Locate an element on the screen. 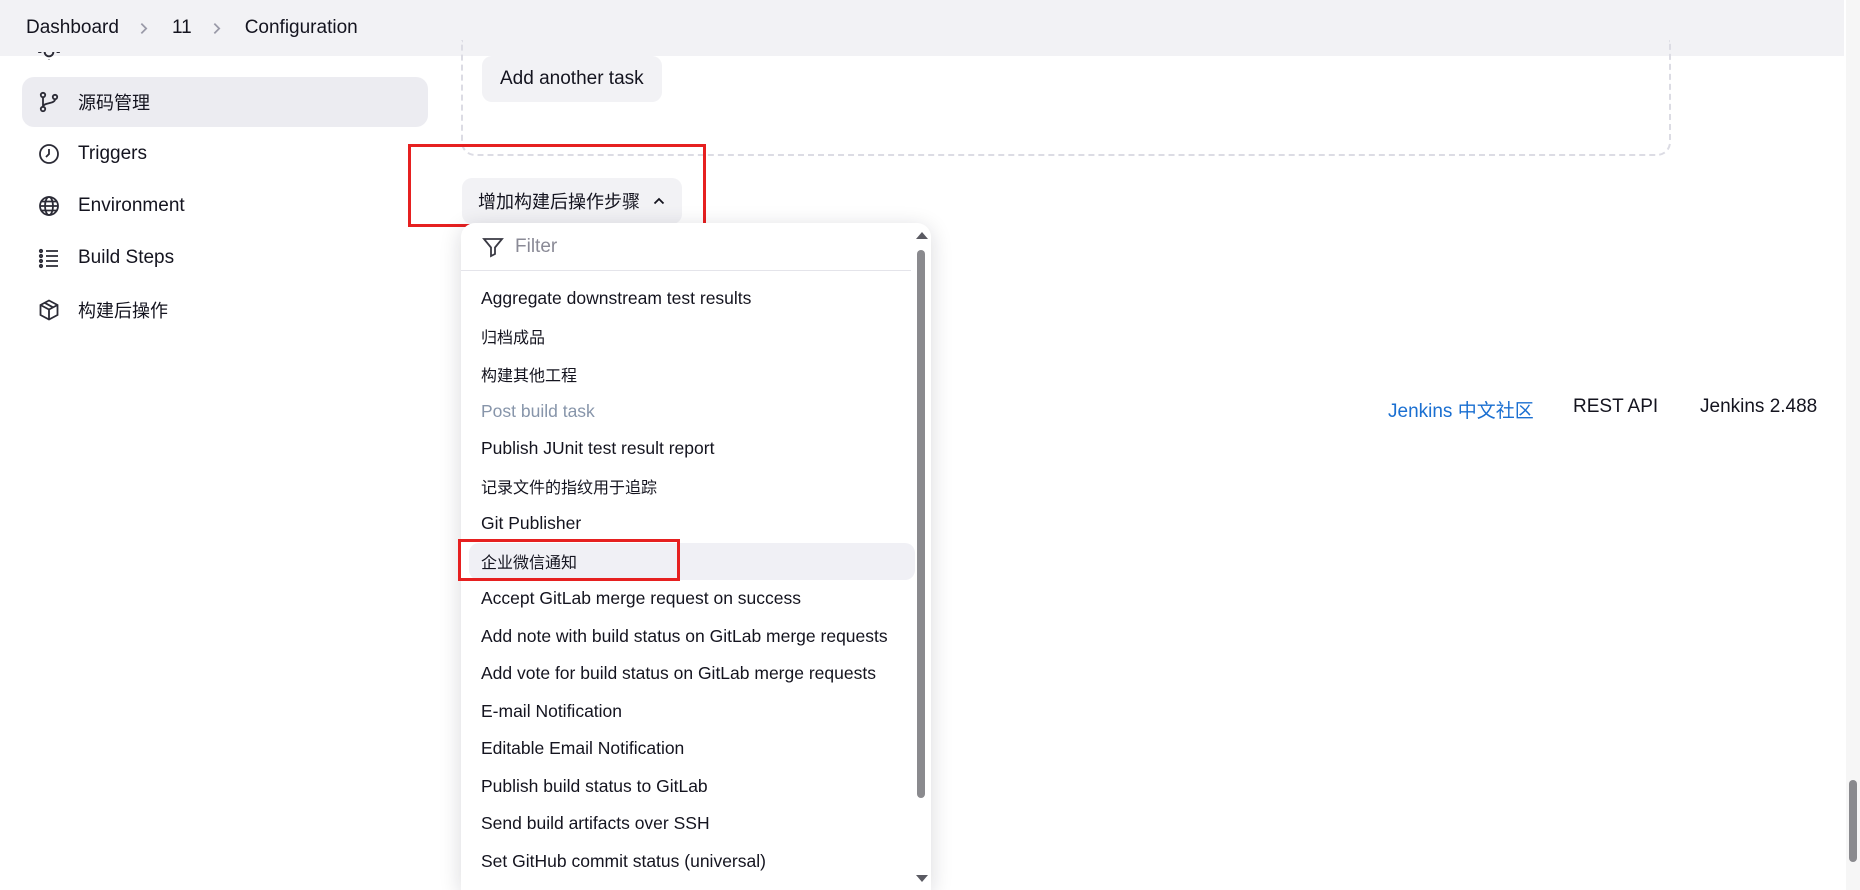 The height and width of the screenshot is (890, 1860). scroll-up-icon is located at coordinates (922, 235).